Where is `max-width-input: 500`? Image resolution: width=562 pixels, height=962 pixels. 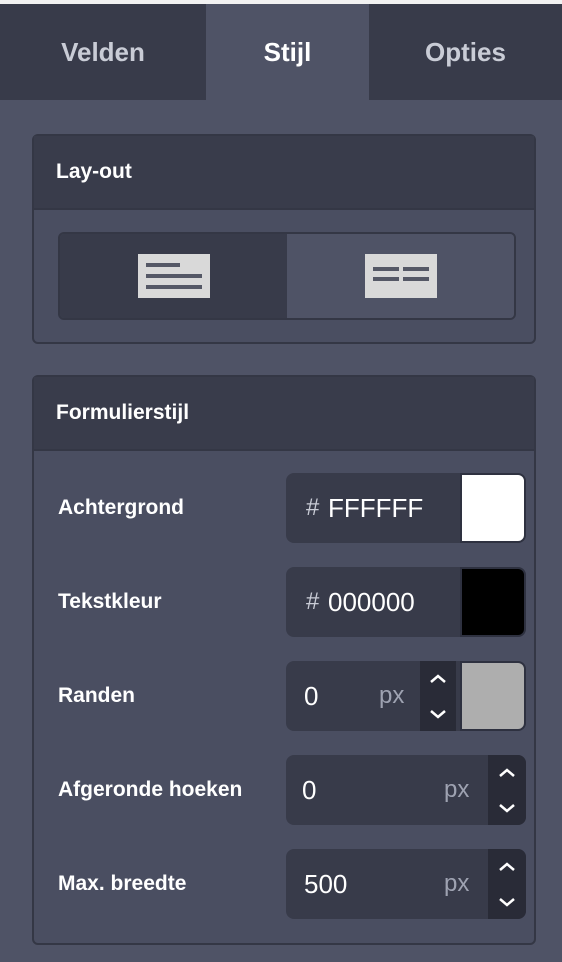 max-width-input: 500 is located at coordinates (325, 884).